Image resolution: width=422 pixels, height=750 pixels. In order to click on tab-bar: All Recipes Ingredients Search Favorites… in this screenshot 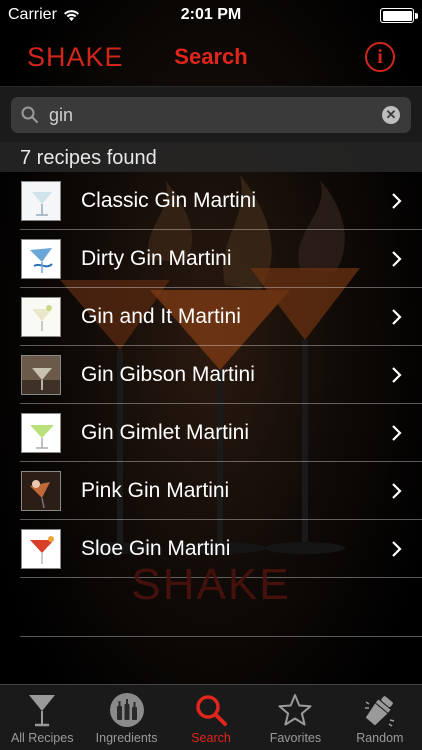, I will do `click(211, 717)`.